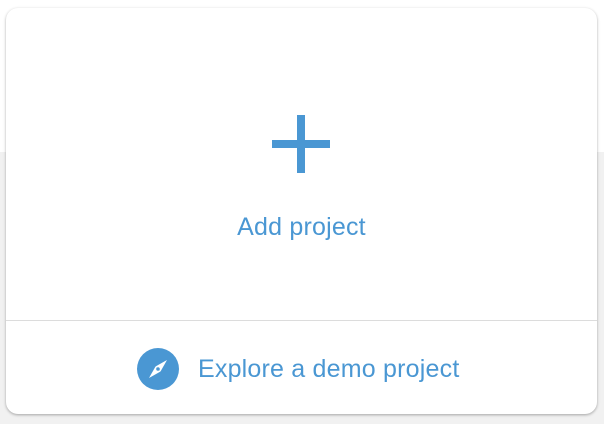  What do you see at coordinates (329, 369) in the screenshot?
I see `explore-demo-project-label: Explore a demo project` at bounding box center [329, 369].